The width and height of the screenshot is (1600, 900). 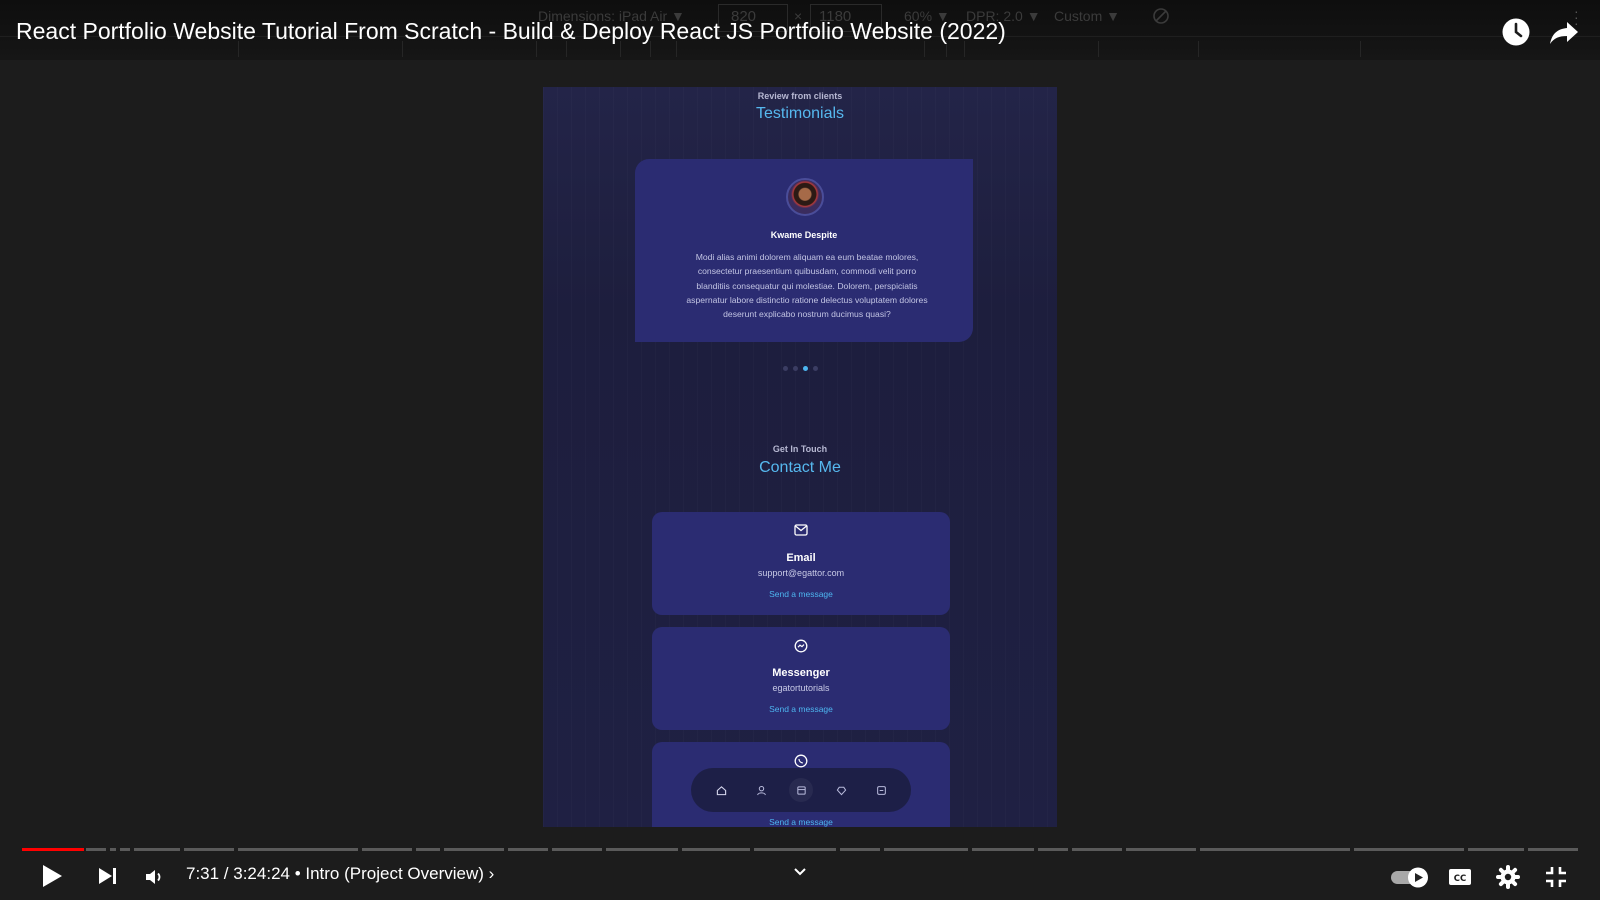 I want to click on book-icon, so click(x=801, y=790).